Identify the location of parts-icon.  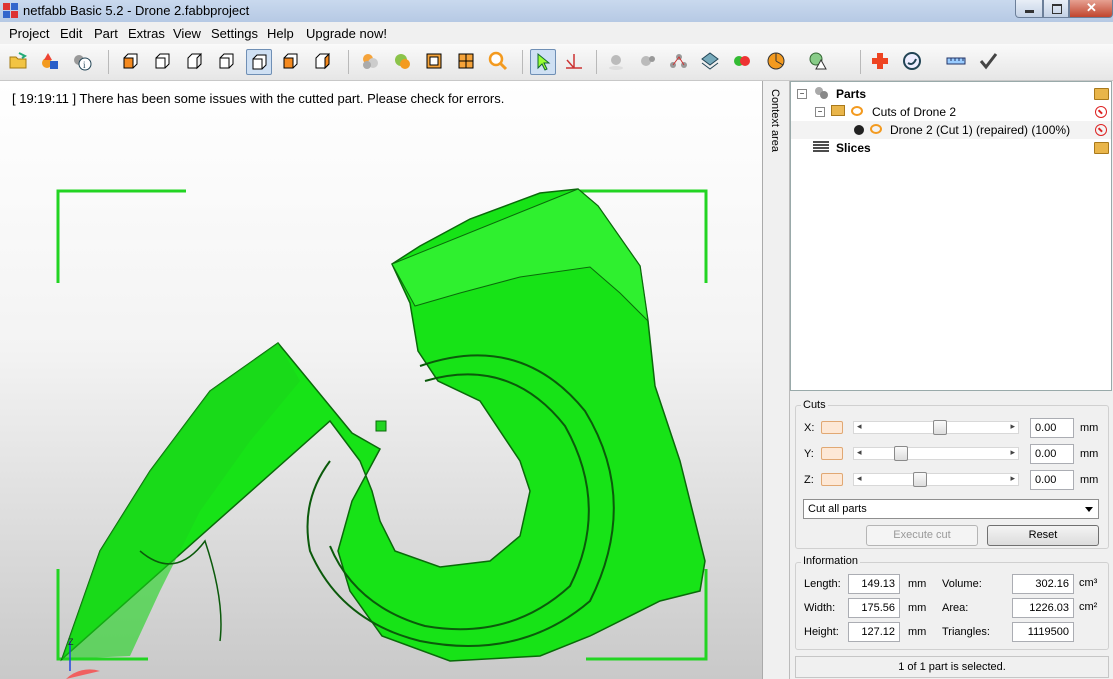
(821, 93).